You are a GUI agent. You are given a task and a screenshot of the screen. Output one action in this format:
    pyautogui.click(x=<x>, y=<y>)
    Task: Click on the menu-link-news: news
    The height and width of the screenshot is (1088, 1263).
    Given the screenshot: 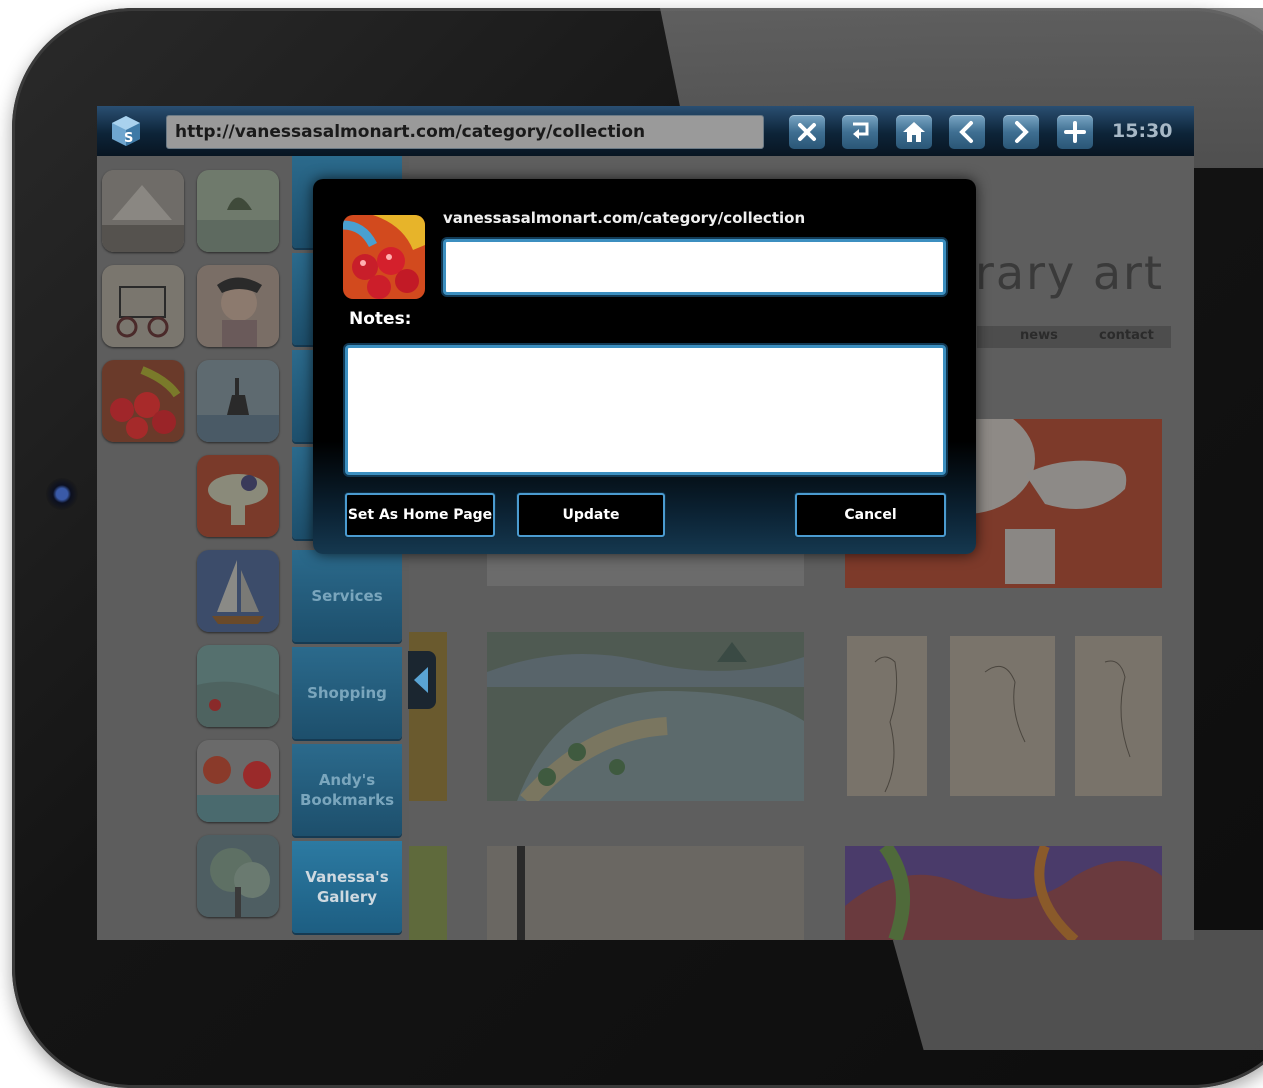 What is the action you would take?
    pyautogui.click(x=1039, y=335)
    